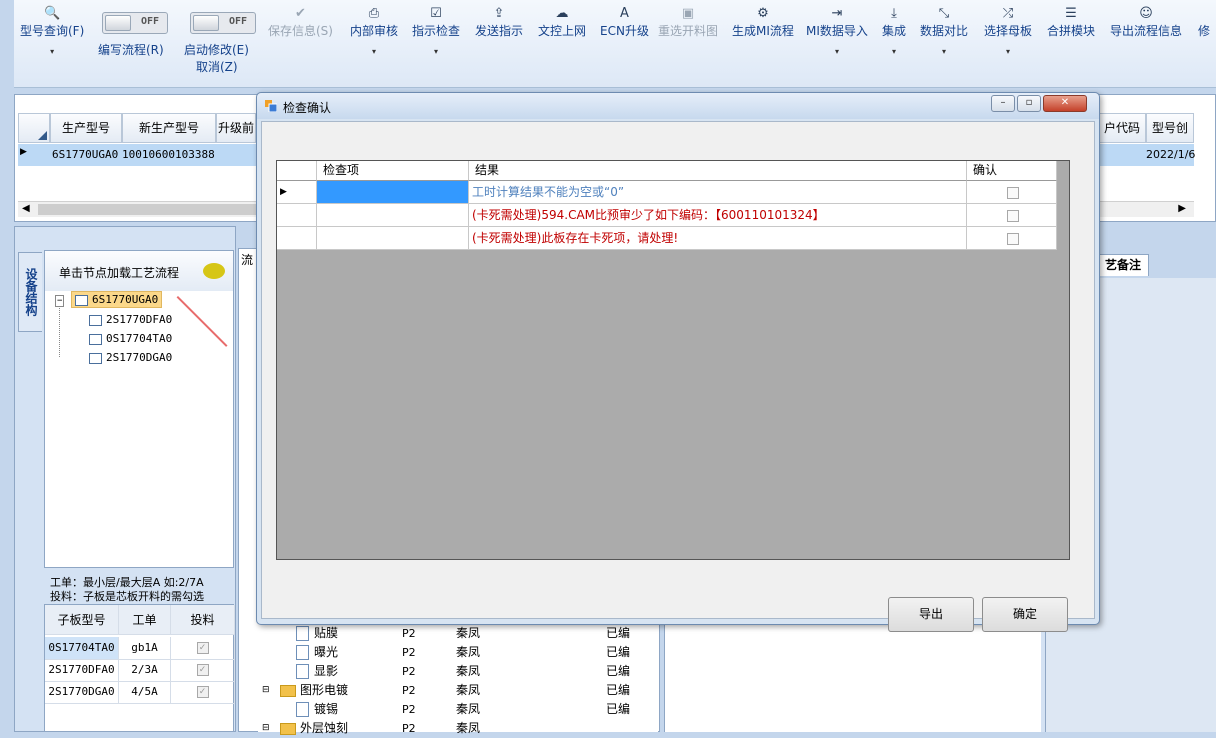 This screenshot has width=1216, height=738. I want to click on col-customer-code: 户代码, so click(1122, 128).